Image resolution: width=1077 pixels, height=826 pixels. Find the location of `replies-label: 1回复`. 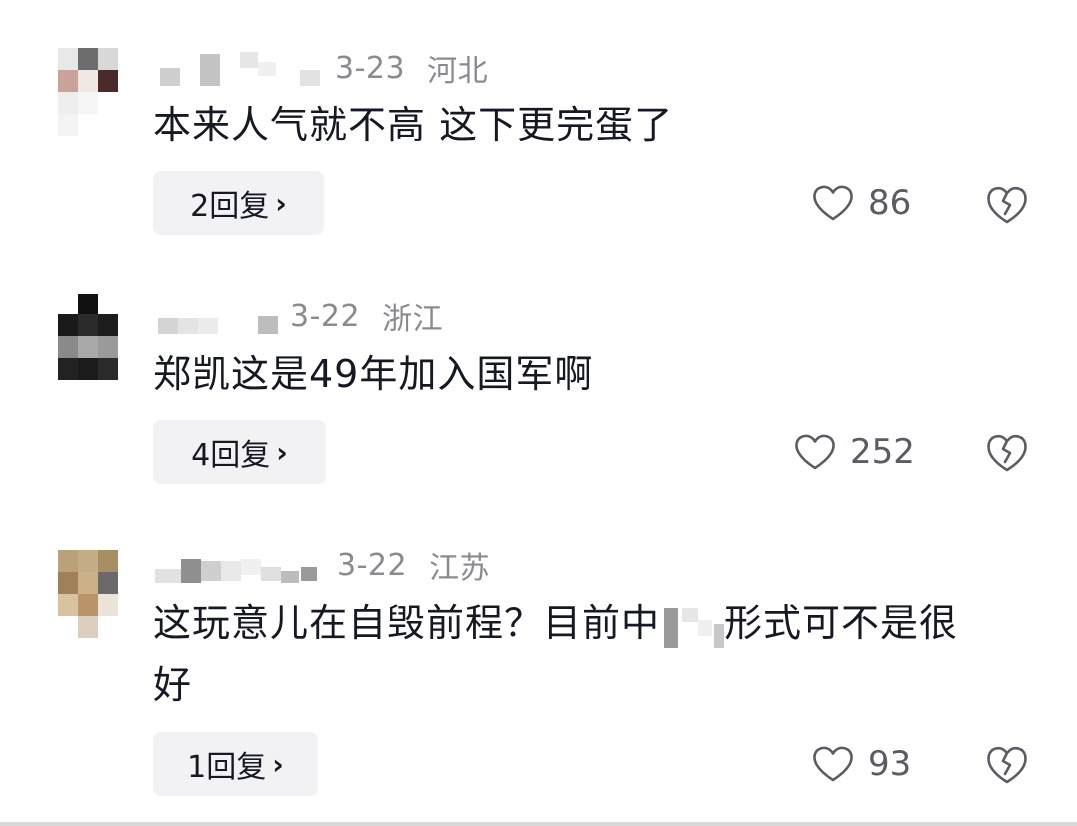

replies-label: 1回复 is located at coordinates (227, 767).